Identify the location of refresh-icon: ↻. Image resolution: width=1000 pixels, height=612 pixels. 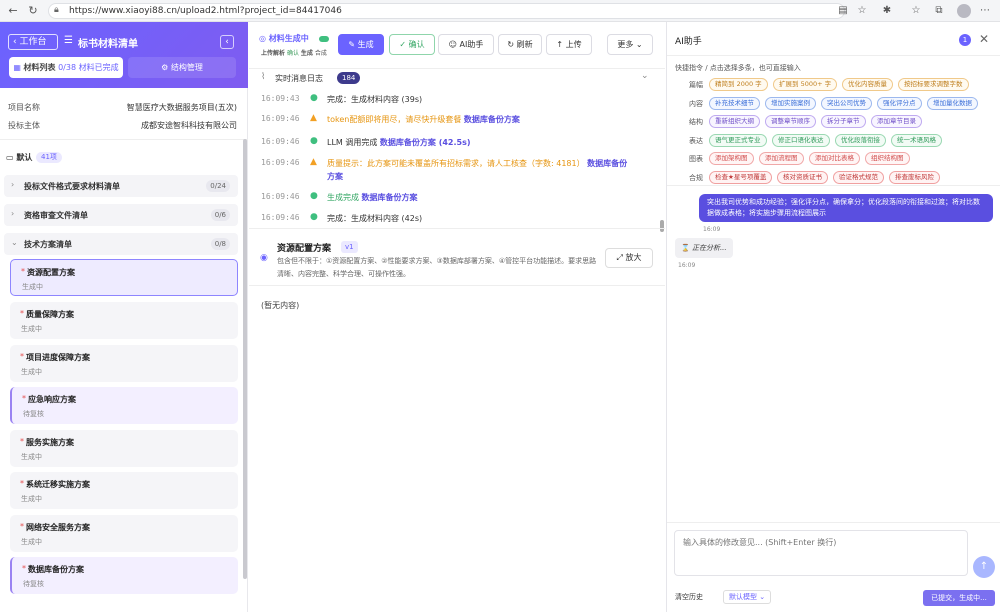
(33, 11).